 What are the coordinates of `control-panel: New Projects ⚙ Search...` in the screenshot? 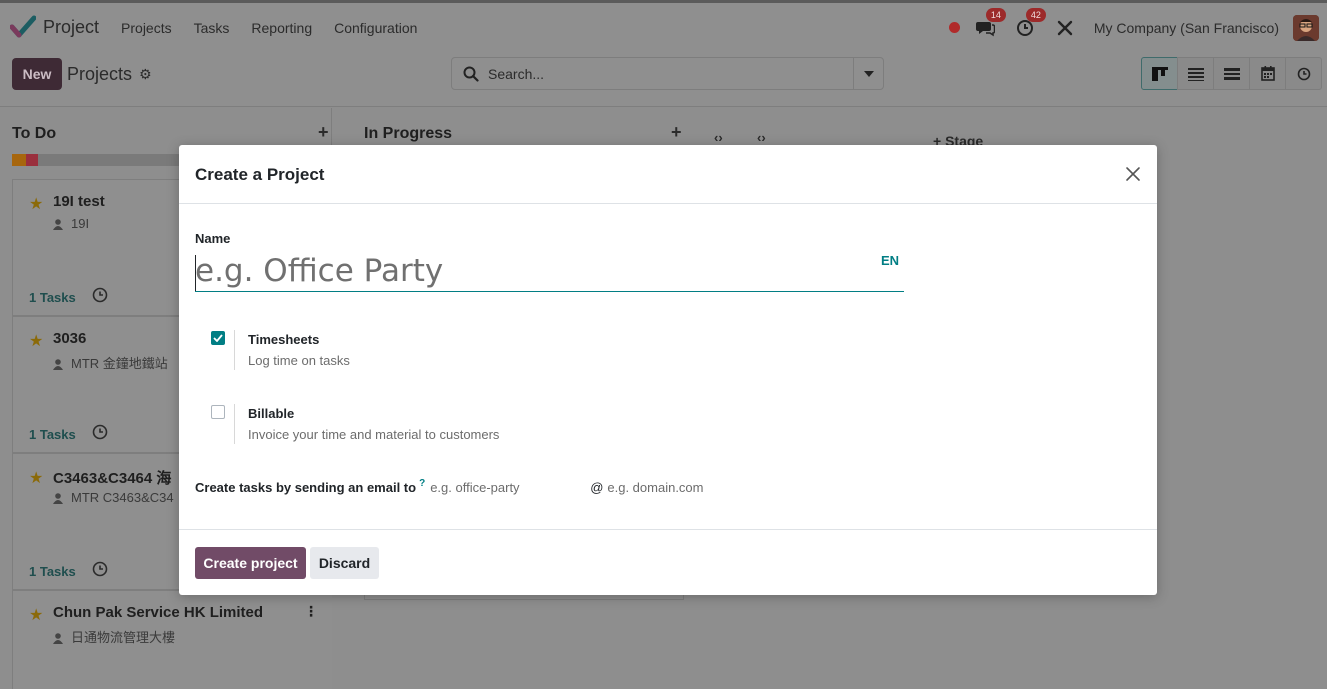 It's located at (663, 79).